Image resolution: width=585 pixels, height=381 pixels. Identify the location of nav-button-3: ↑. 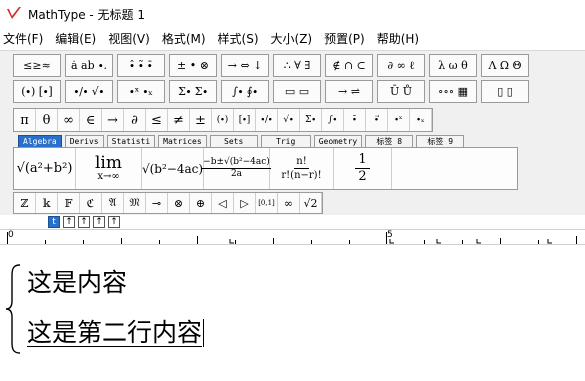
(84, 222).